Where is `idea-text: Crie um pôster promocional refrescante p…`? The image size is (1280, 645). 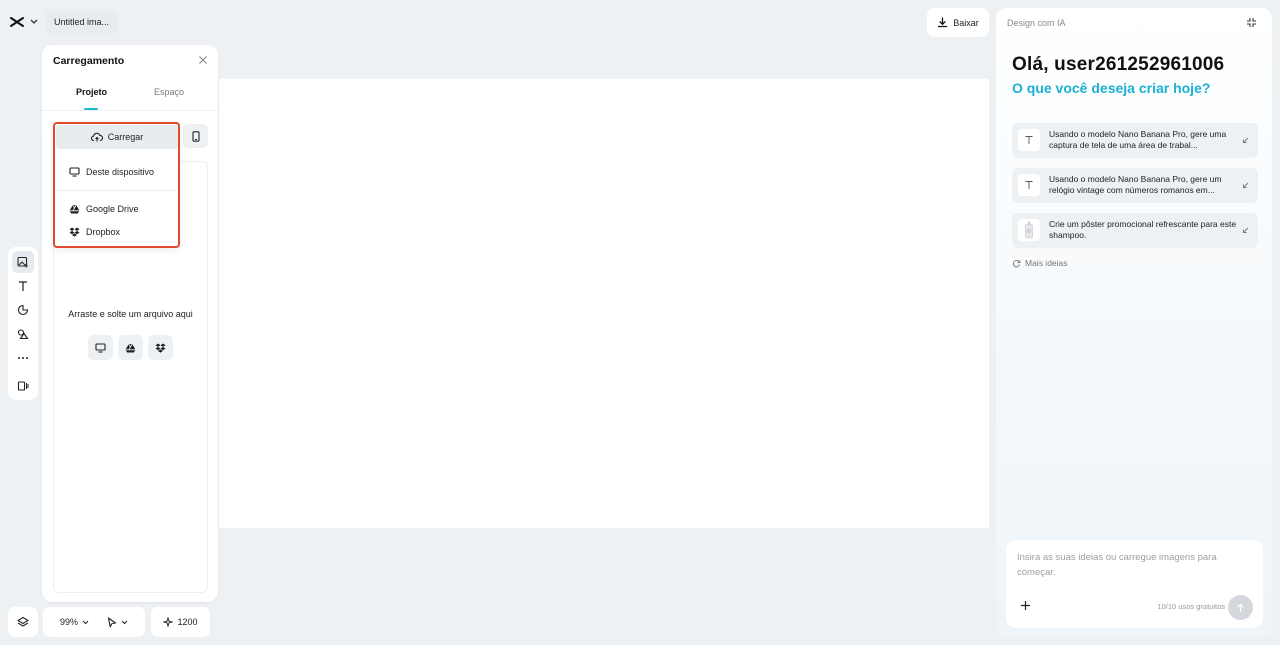 idea-text: Crie um pôster promocional refrescante p… is located at coordinates (1143, 229).